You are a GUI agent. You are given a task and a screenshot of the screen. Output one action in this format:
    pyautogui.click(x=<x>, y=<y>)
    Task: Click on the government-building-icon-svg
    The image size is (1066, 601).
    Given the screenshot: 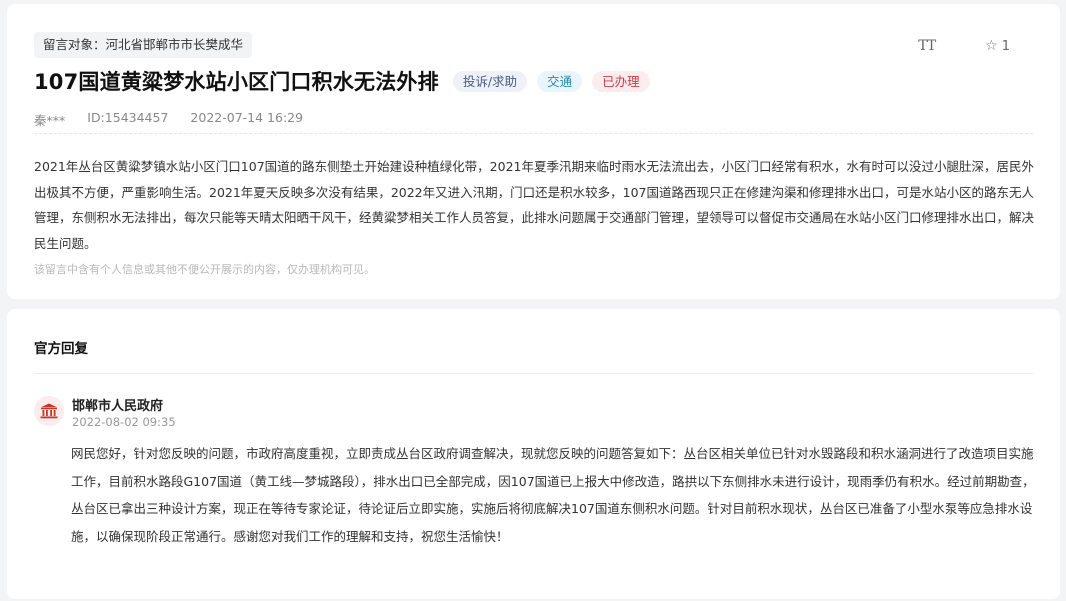 What is the action you would take?
    pyautogui.click(x=49, y=411)
    